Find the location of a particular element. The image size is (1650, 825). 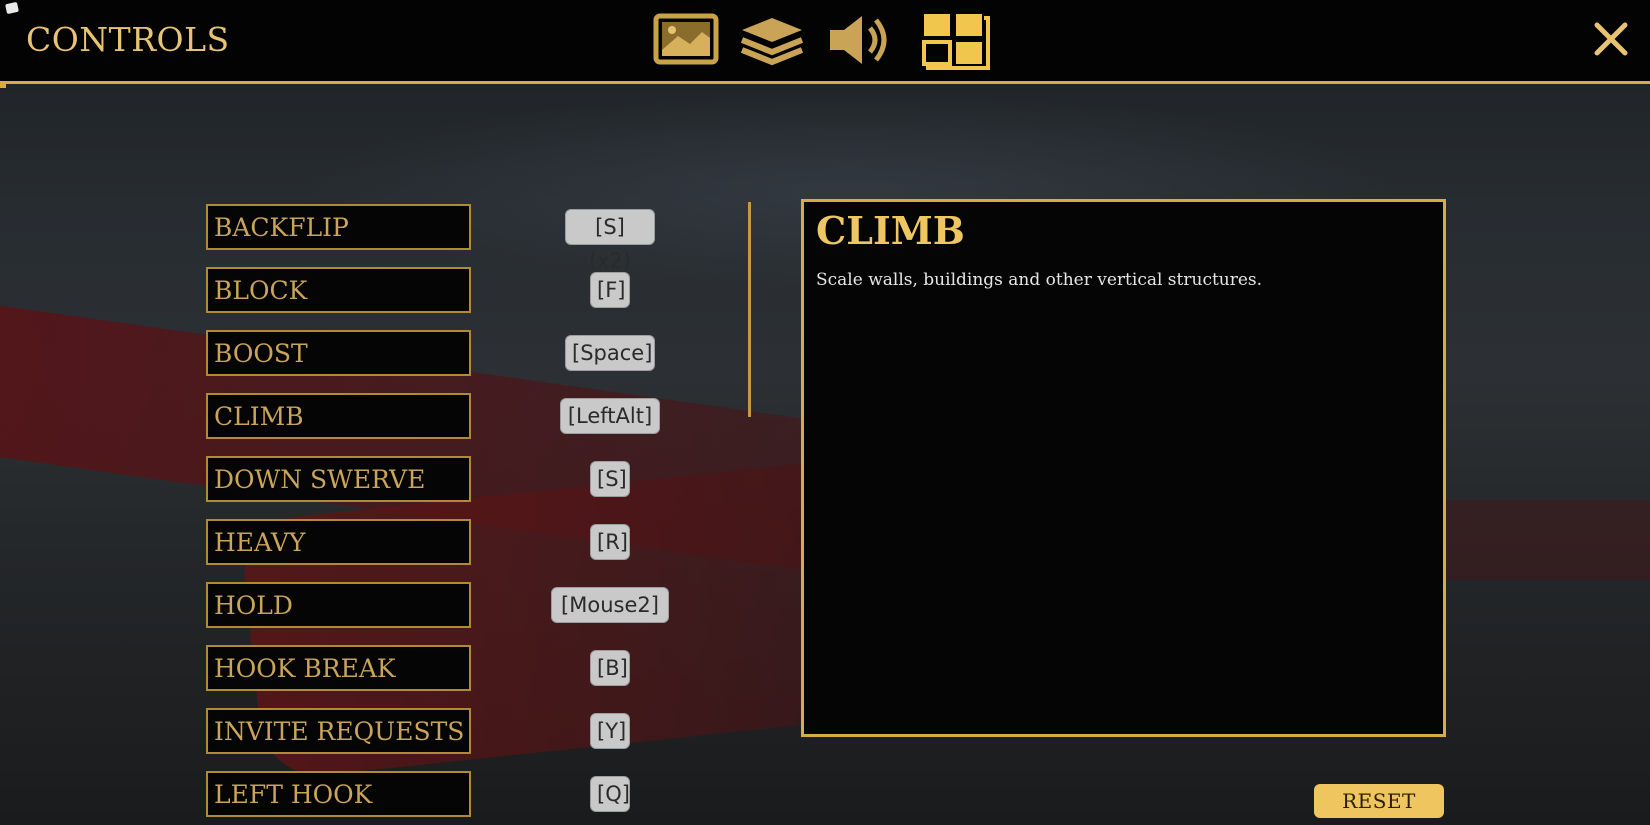

layers-icon is located at coordinates (772, 42).